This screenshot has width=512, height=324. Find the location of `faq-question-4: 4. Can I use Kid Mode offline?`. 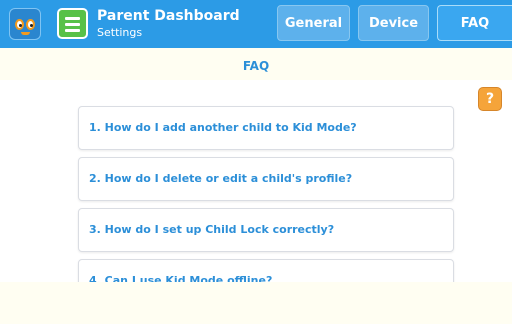

faq-question-4: 4. Can I use Kid Mode offline? is located at coordinates (181, 278).